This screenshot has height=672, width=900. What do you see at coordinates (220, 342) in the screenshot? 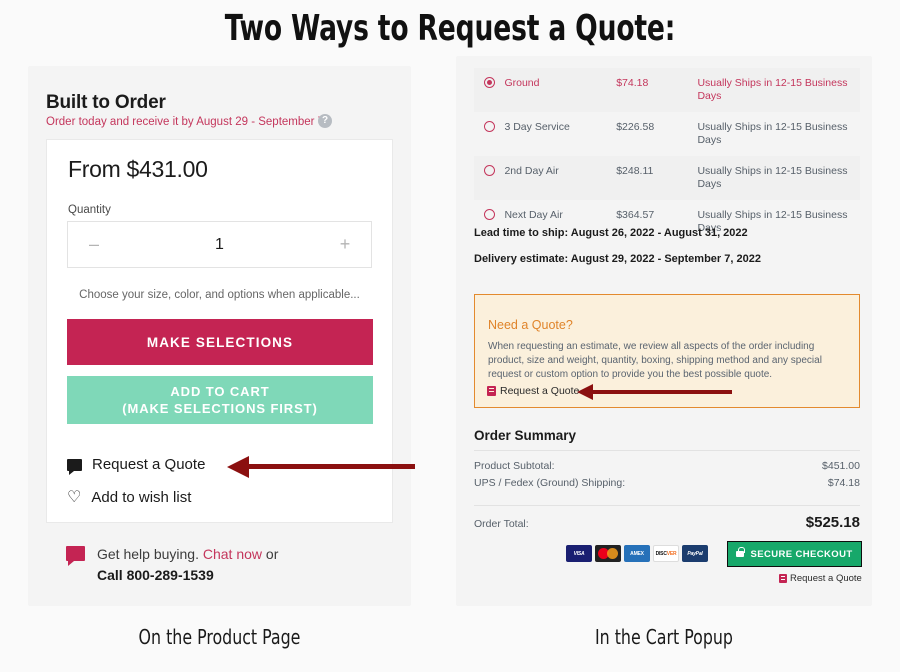
I see `make-selections-button: MAKE SELECTIONS` at bounding box center [220, 342].